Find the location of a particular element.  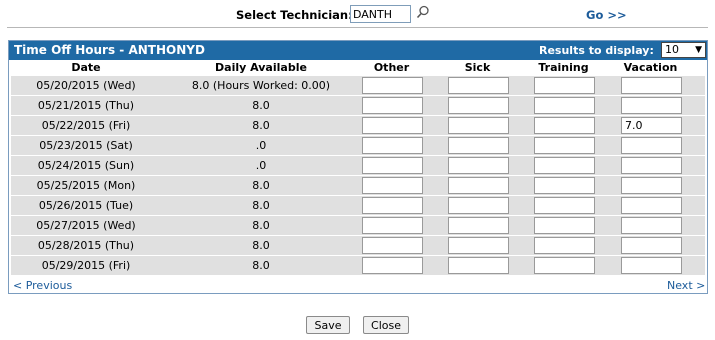

date-cell: 05/21/2015 (Thu) is located at coordinates (86, 105).